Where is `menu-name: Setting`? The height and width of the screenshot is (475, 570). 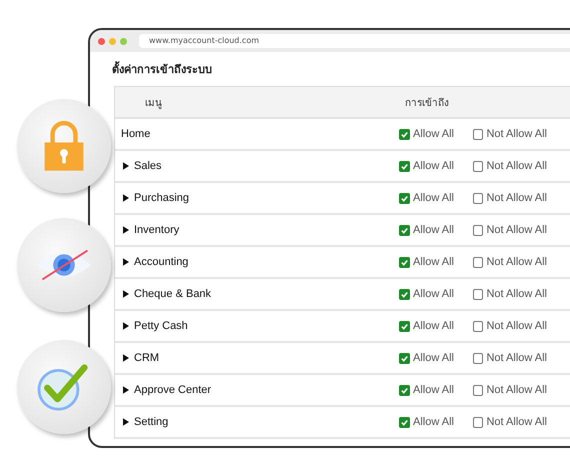 menu-name: Setting is located at coordinates (151, 422).